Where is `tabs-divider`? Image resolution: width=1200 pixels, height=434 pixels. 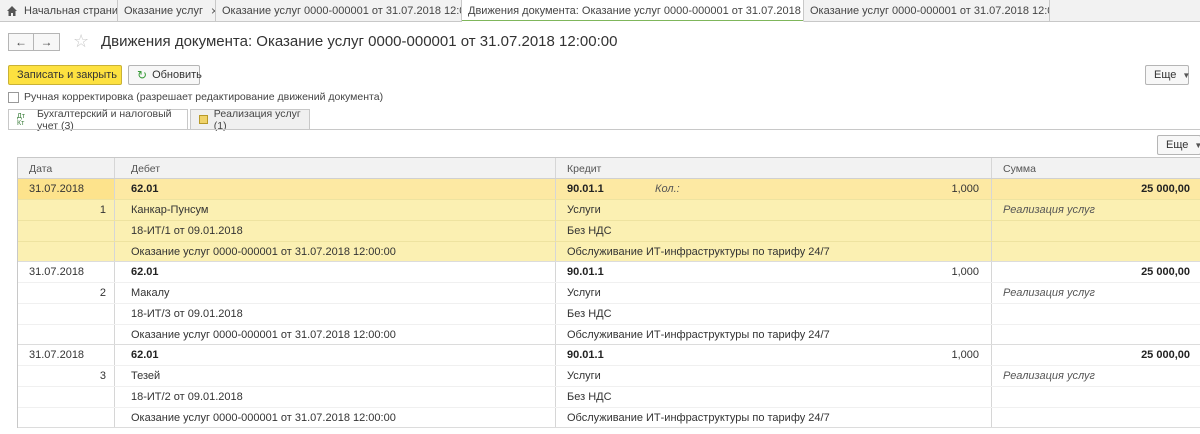
tabs-divider is located at coordinates (604, 129).